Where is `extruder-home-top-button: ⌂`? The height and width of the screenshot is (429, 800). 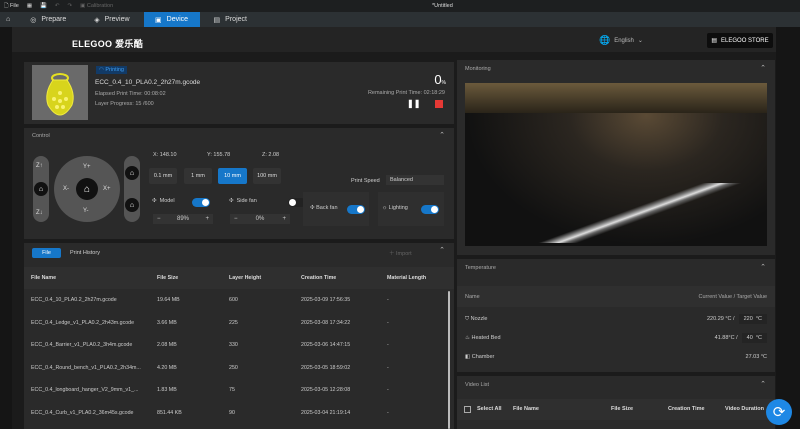
extruder-home-top-button: ⌂ is located at coordinates (132, 173).